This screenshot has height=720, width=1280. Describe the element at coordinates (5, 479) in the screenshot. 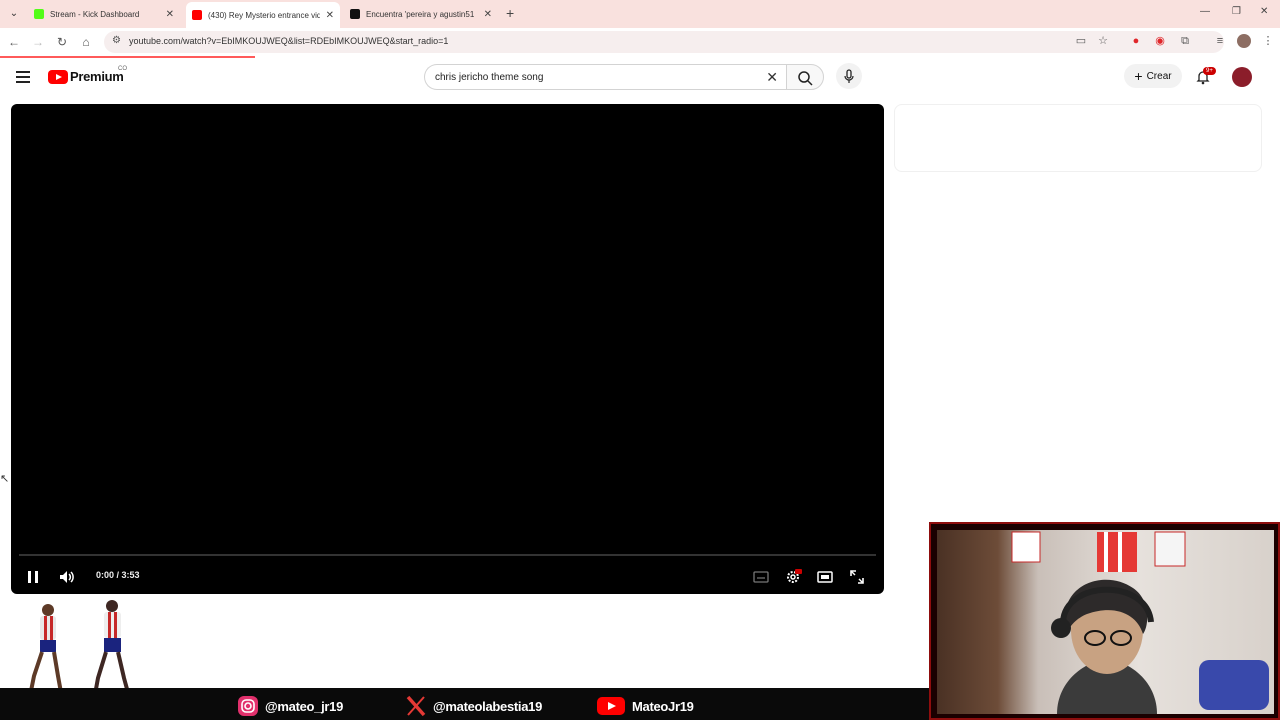

I see `mouse-cursor-icon: ↖` at that location.